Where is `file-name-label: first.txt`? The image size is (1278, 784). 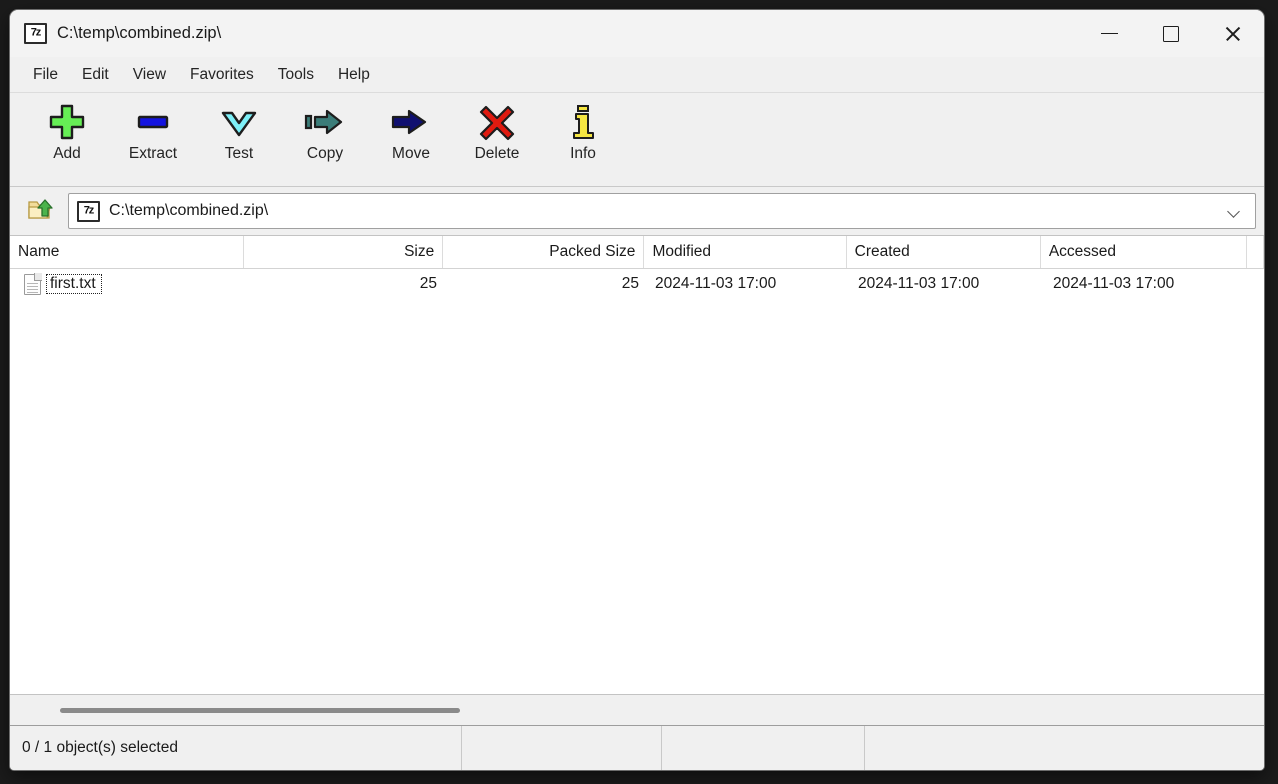 file-name-label: first.txt is located at coordinates (74, 284).